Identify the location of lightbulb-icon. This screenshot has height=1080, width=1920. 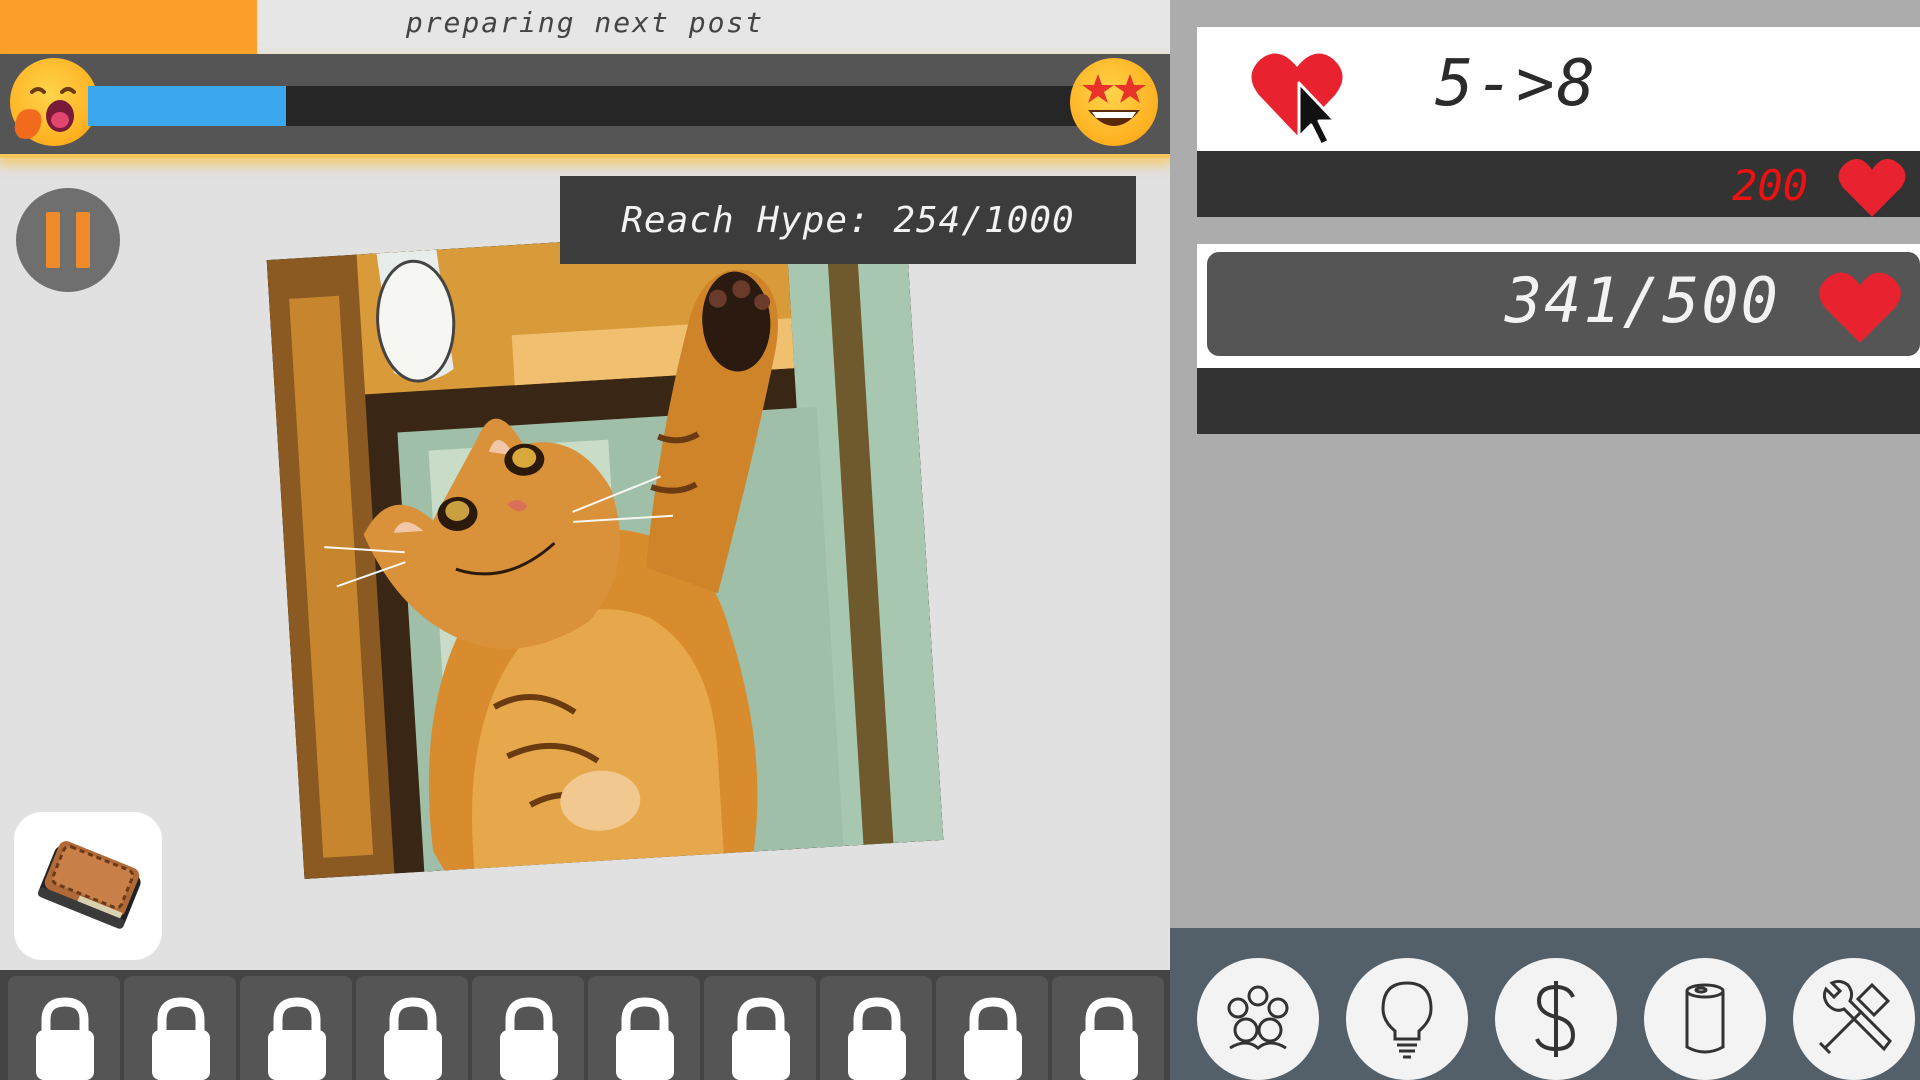
(1407, 1020).